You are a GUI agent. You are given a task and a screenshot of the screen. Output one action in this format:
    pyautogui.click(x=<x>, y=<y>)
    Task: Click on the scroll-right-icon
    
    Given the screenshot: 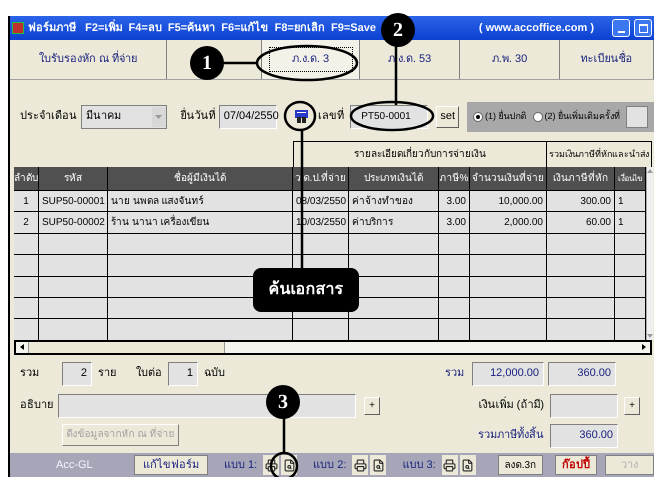 What is the action you would take?
    pyautogui.click(x=644, y=347)
    